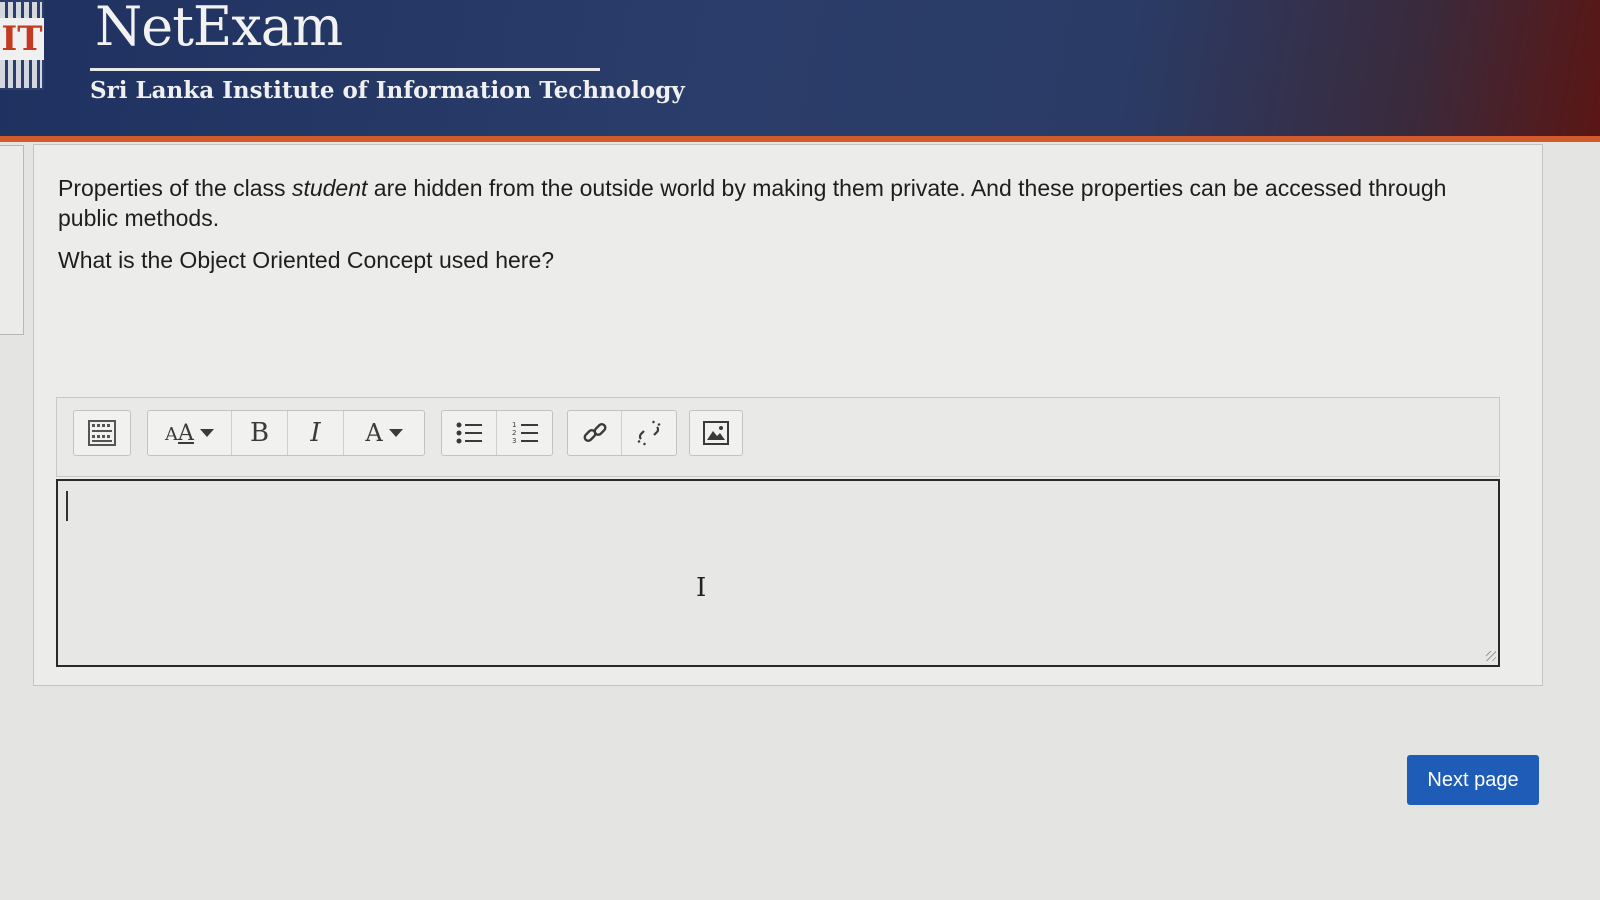 The height and width of the screenshot is (900, 1600). I want to click on link-icon, so click(594, 432).